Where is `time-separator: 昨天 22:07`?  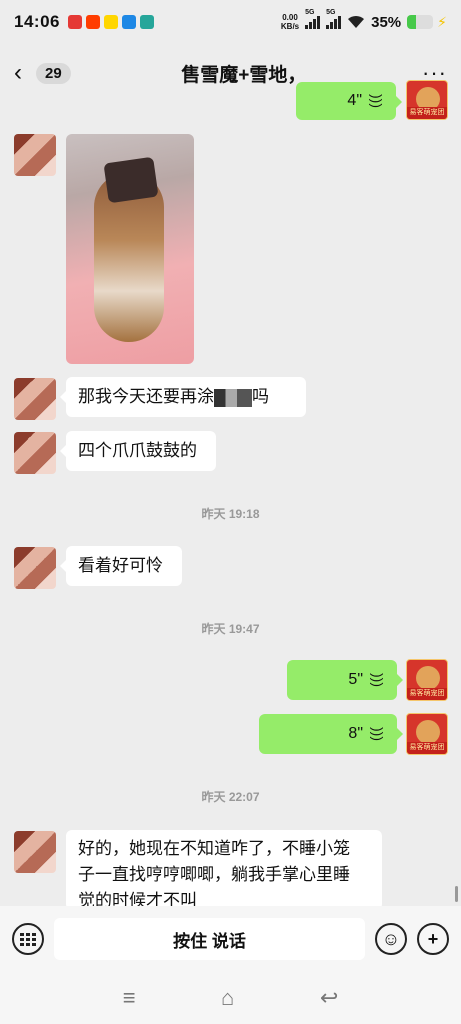
time-separator: 昨天 22:07 is located at coordinates (230, 797).